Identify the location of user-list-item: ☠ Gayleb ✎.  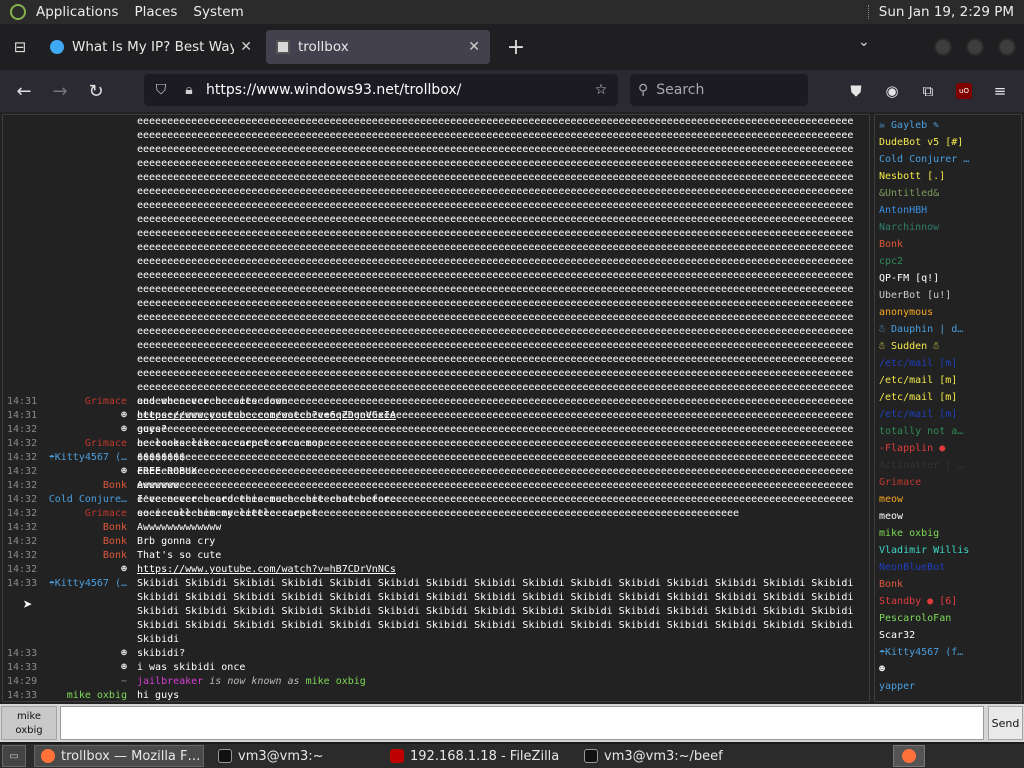
(949, 125).